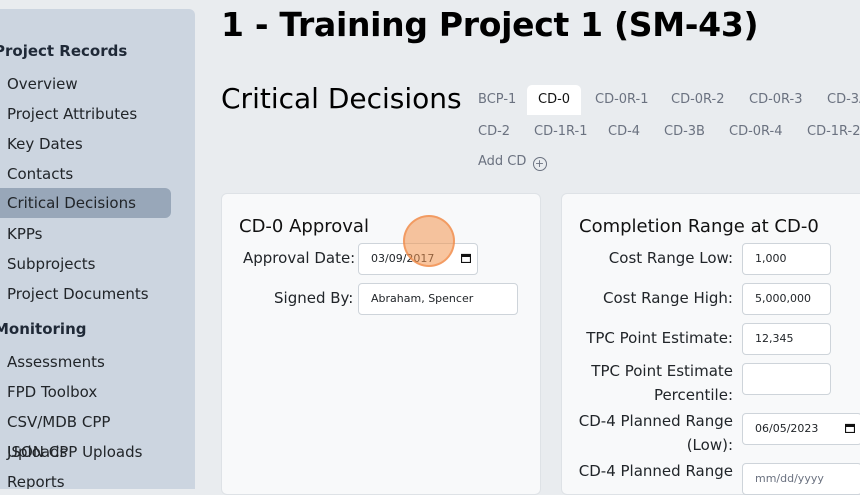  Describe the element at coordinates (789, 478) in the screenshot. I see `cd4-high-date-placeholder: mm/dd/yyyy` at that location.